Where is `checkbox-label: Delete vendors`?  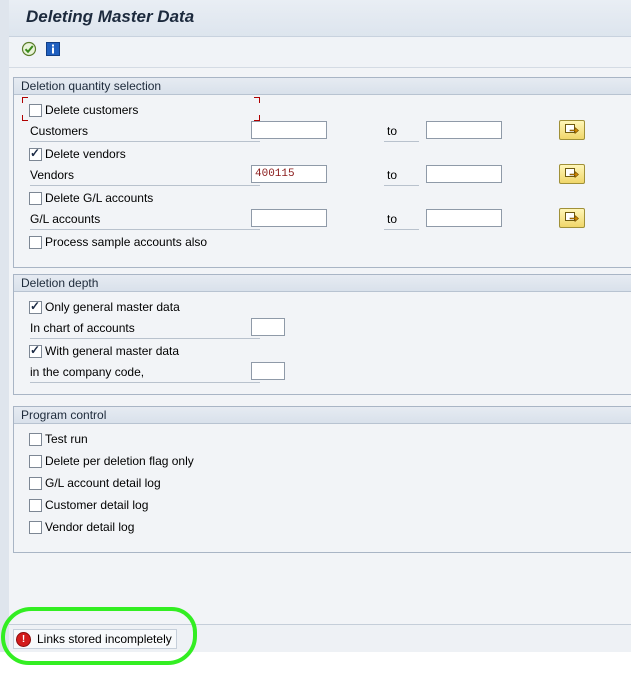
checkbox-label: Delete vendors is located at coordinates (85, 154).